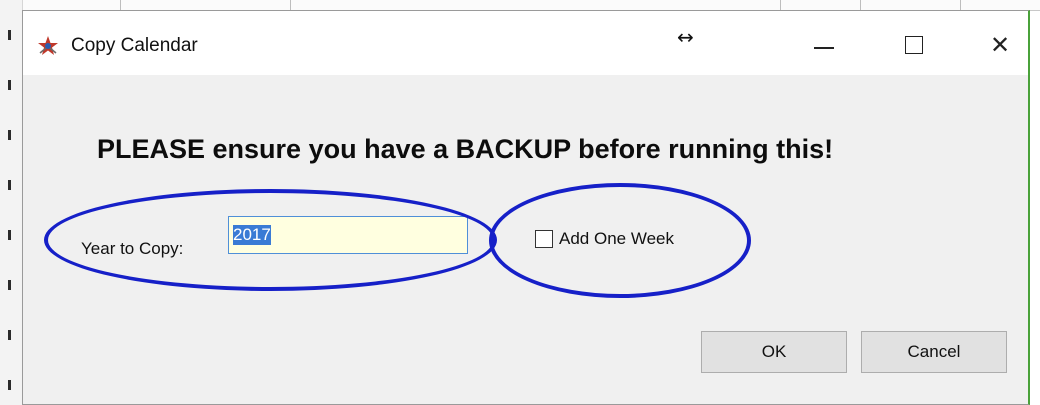  I want to click on app-star-icon, so click(48, 46).